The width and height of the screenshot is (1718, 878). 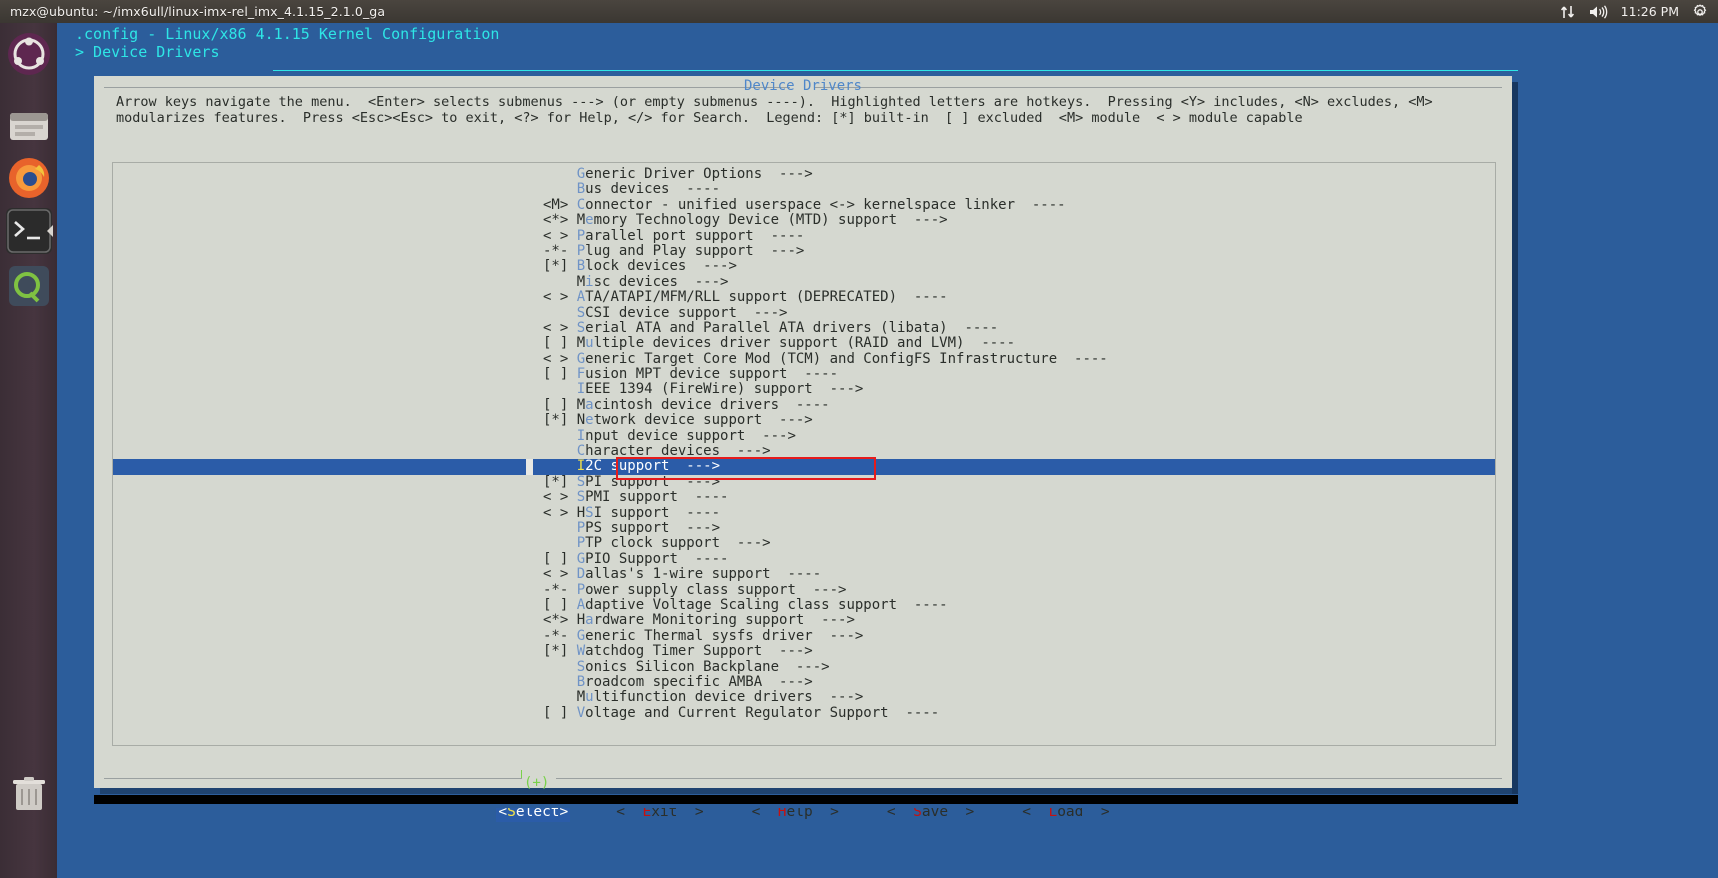 I want to click on menu-item: [*] SPI support --->, so click(x=804, y=481).